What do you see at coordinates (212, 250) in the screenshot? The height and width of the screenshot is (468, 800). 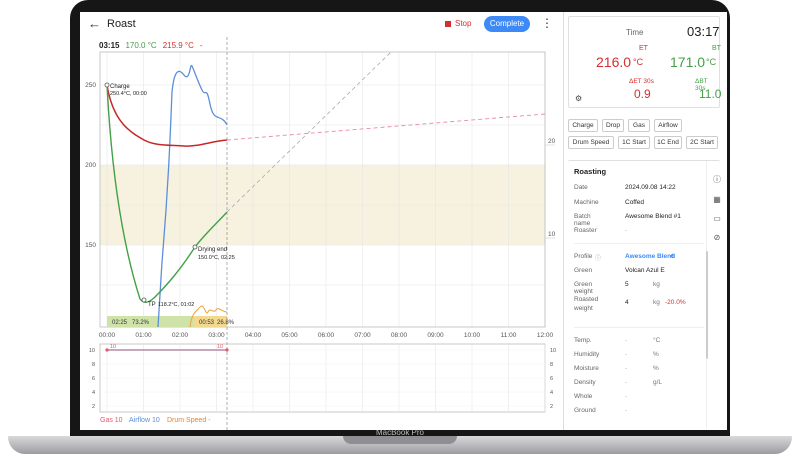 I see `drying-end-label: Drying end` at bounding box center [212, 250].